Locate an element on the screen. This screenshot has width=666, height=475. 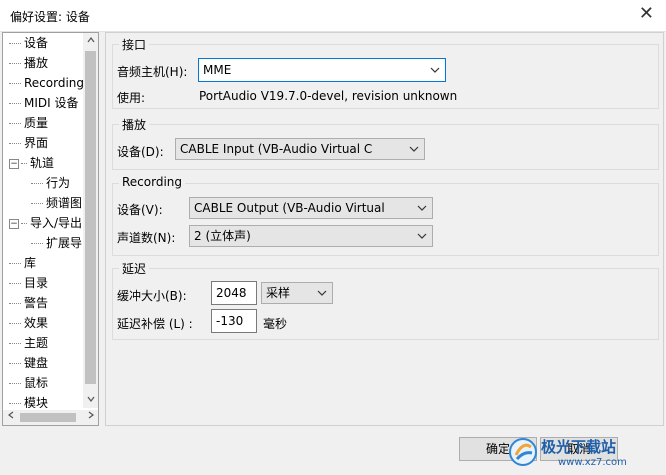
tree-item-label: 质量 is located at coordinates (36, 123).